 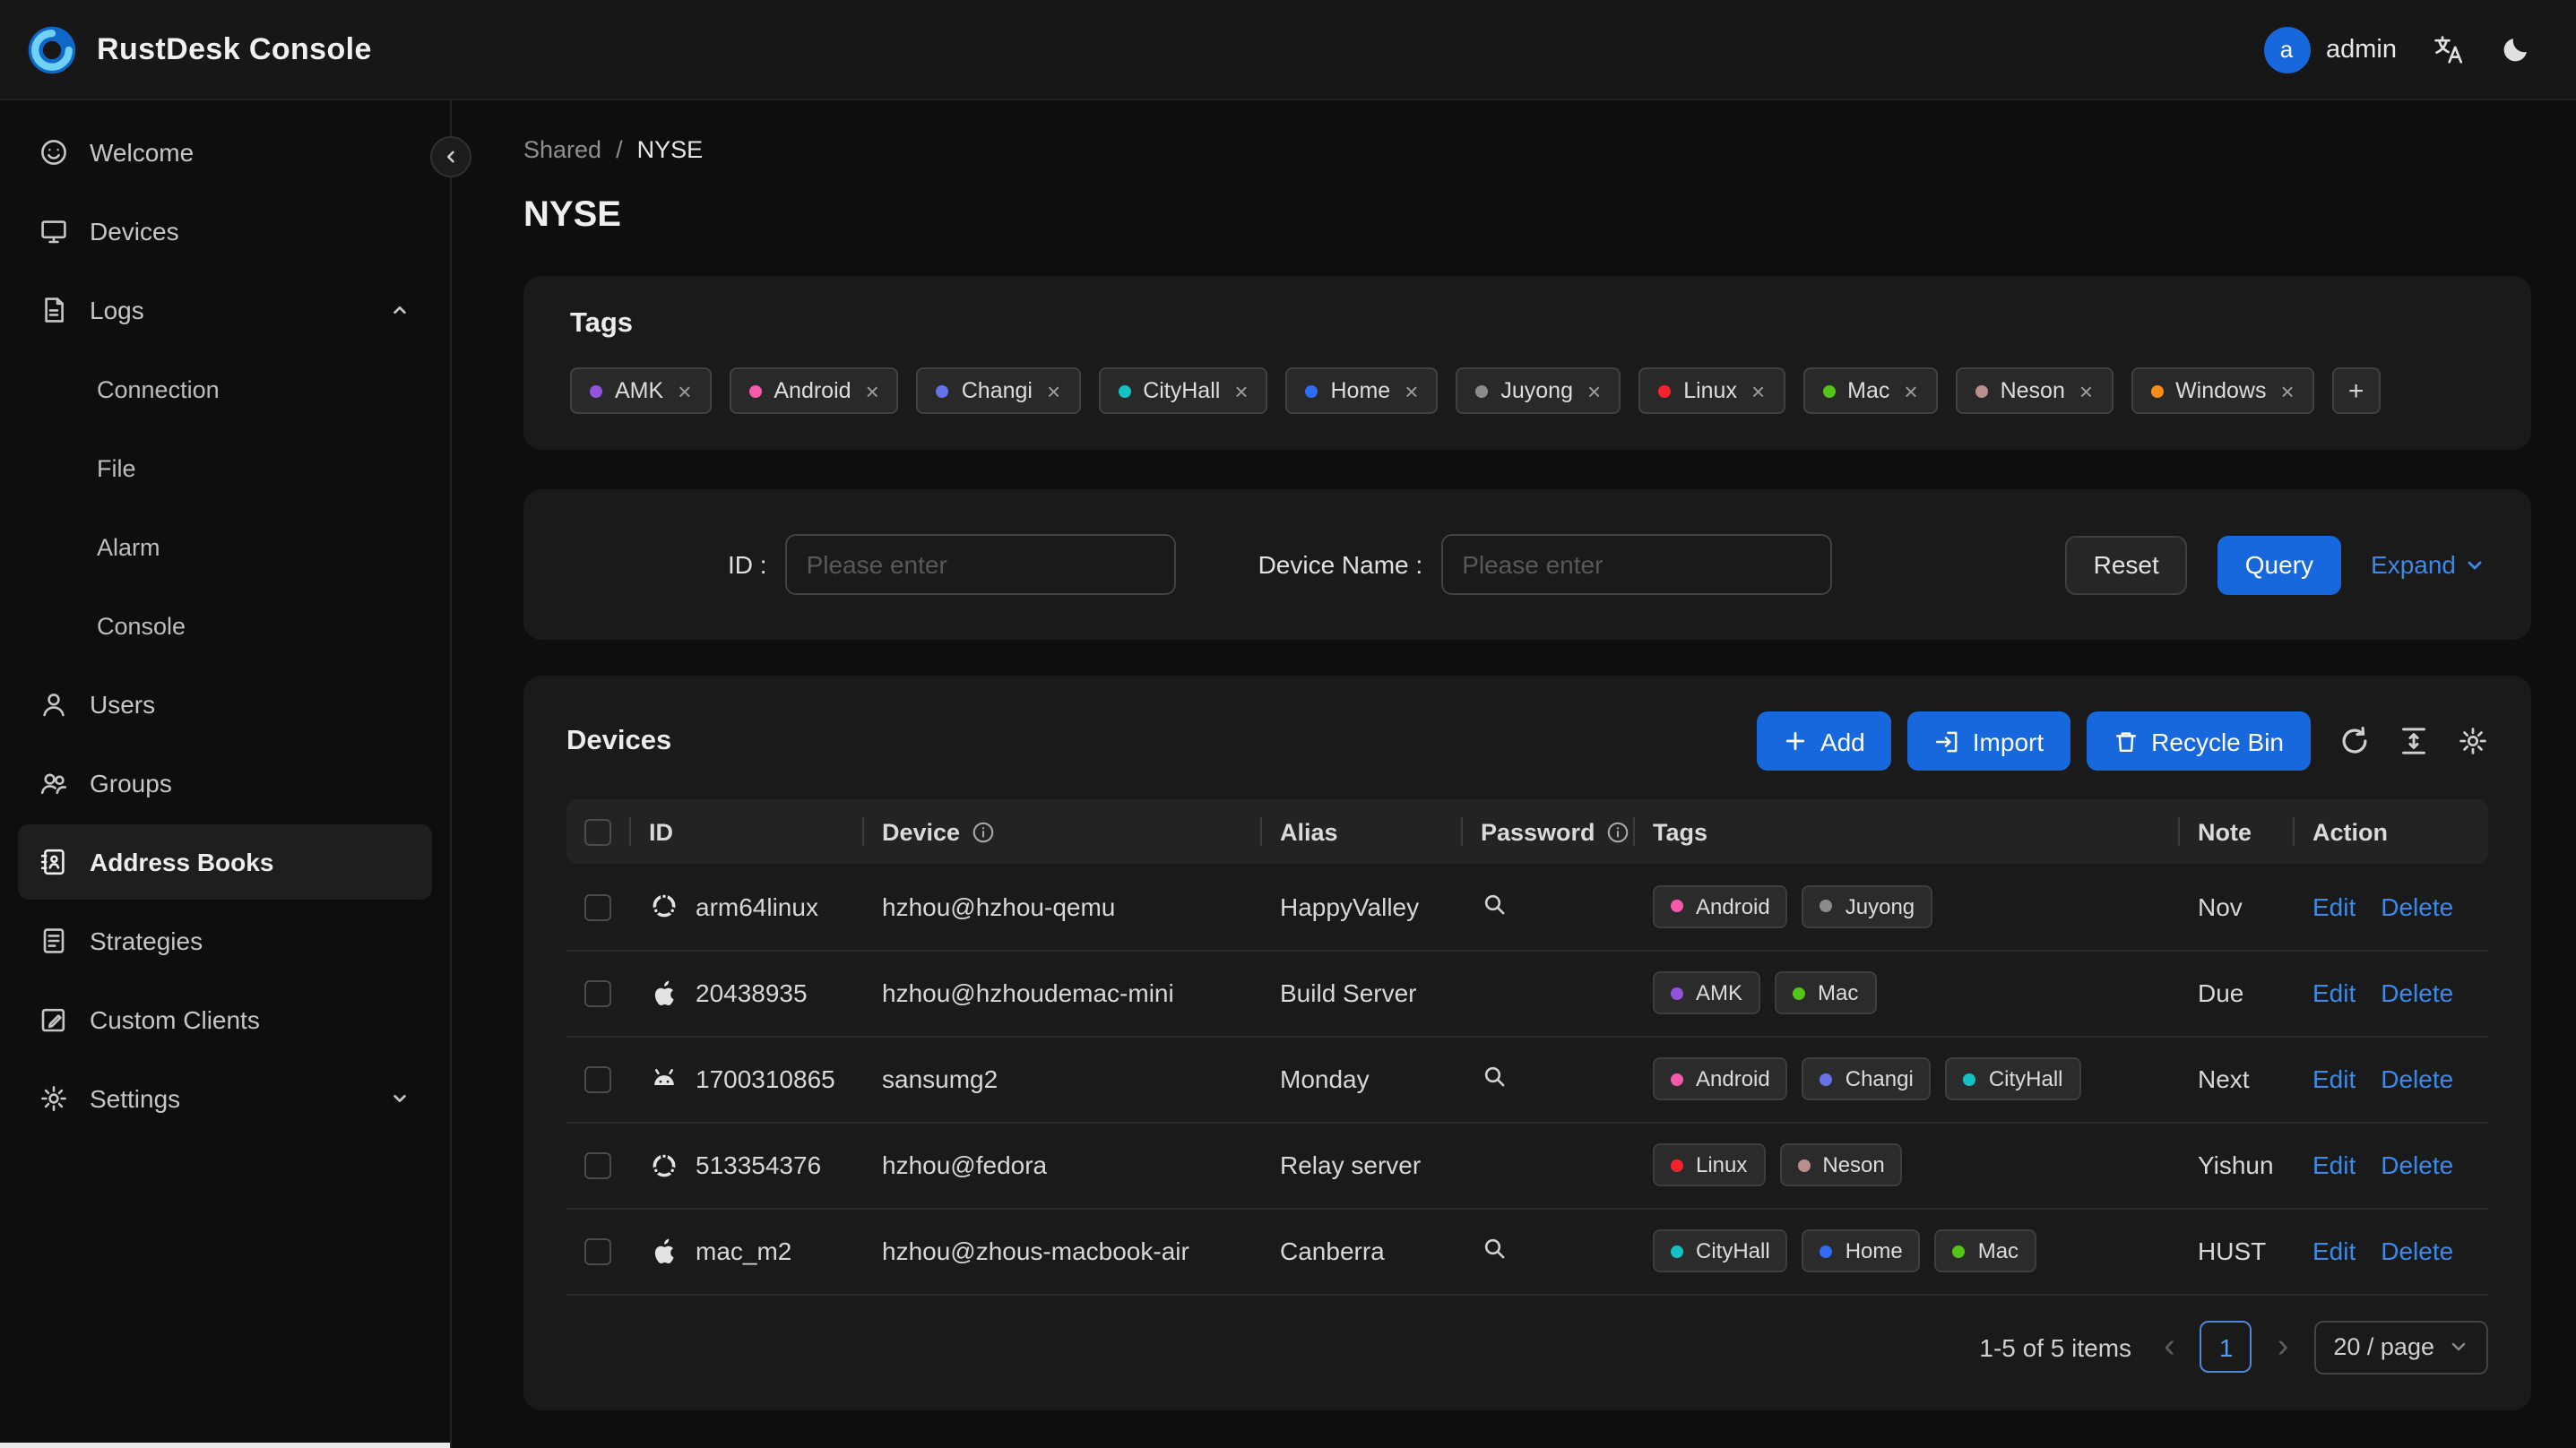 I want to click on tag-chip-mac: Mac ×, so click(x=1870, y=391).